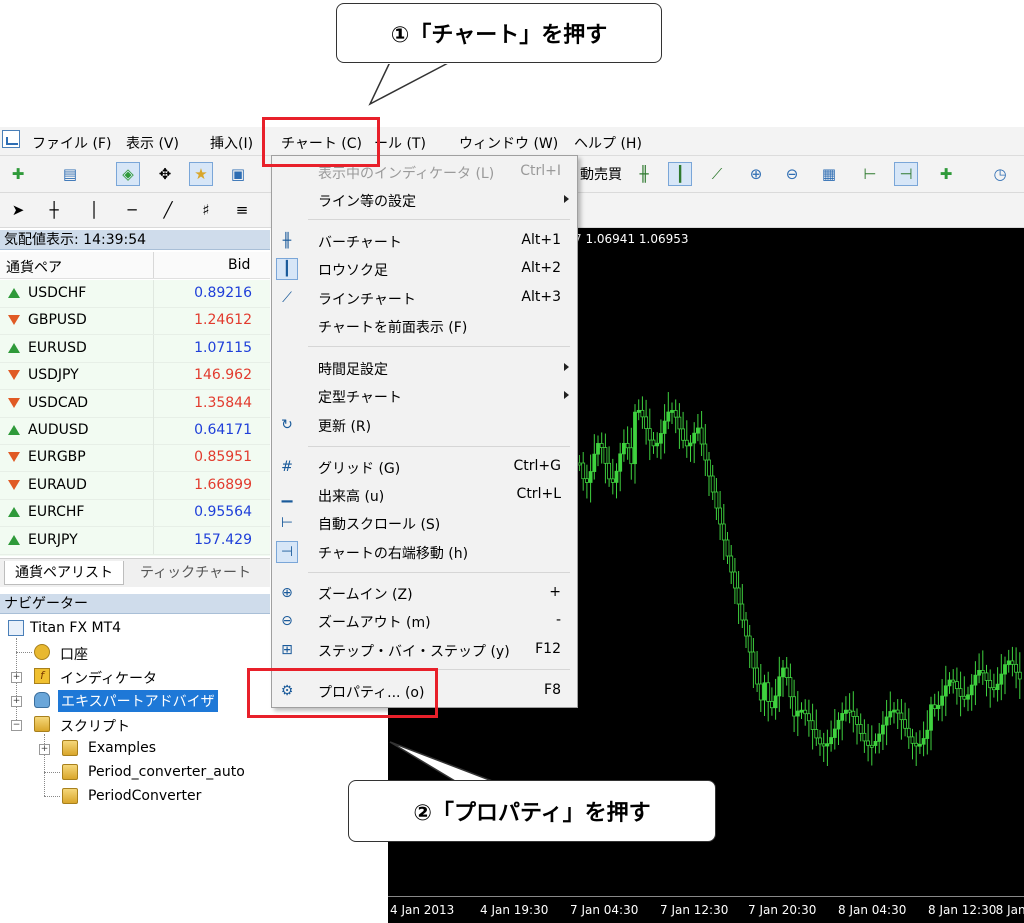 Image resolution: width=1024 pixels, height=923 pixels. What do you see at coordinates (14, 347) in the screenshot?
I see `arrow-up-icon` at bounding box center [14, 347].